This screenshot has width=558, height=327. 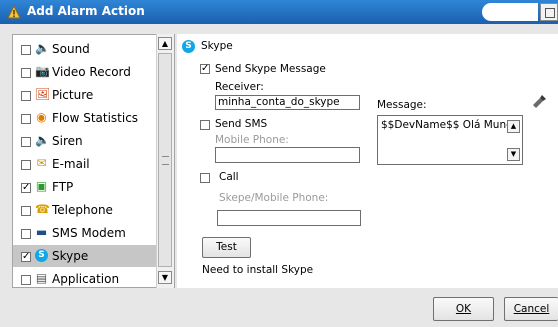 I want to click on action-label: Picture, so click(x=73, y=95).